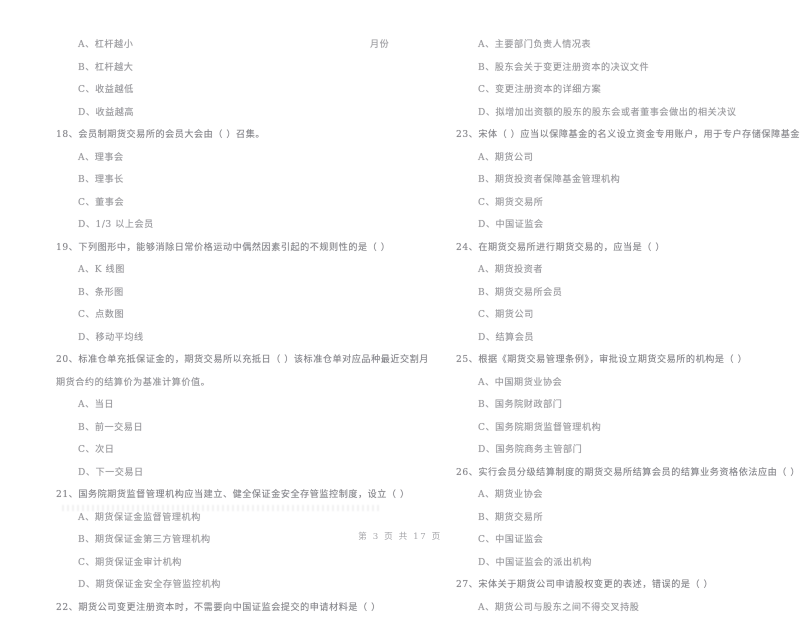 The height and width of the screenshot is (619, 800). What do you see at coordinates (624, 270) in the screenshot?
I see `right-option-10: A、期货投资者` at bounding box center [624, 270].